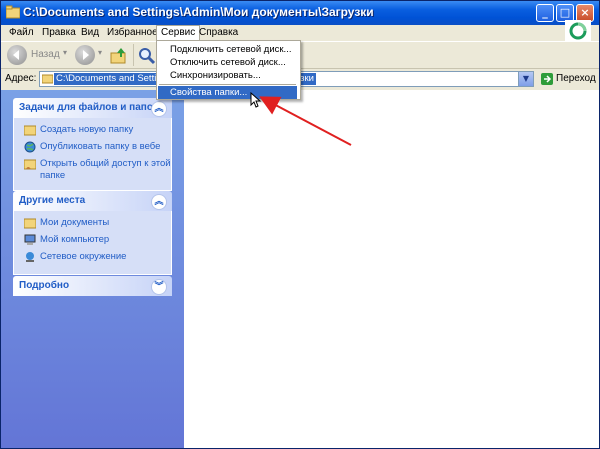 This screenshot has width=600, height=449. I want to click on minimize-button: _, so click(545, 13).